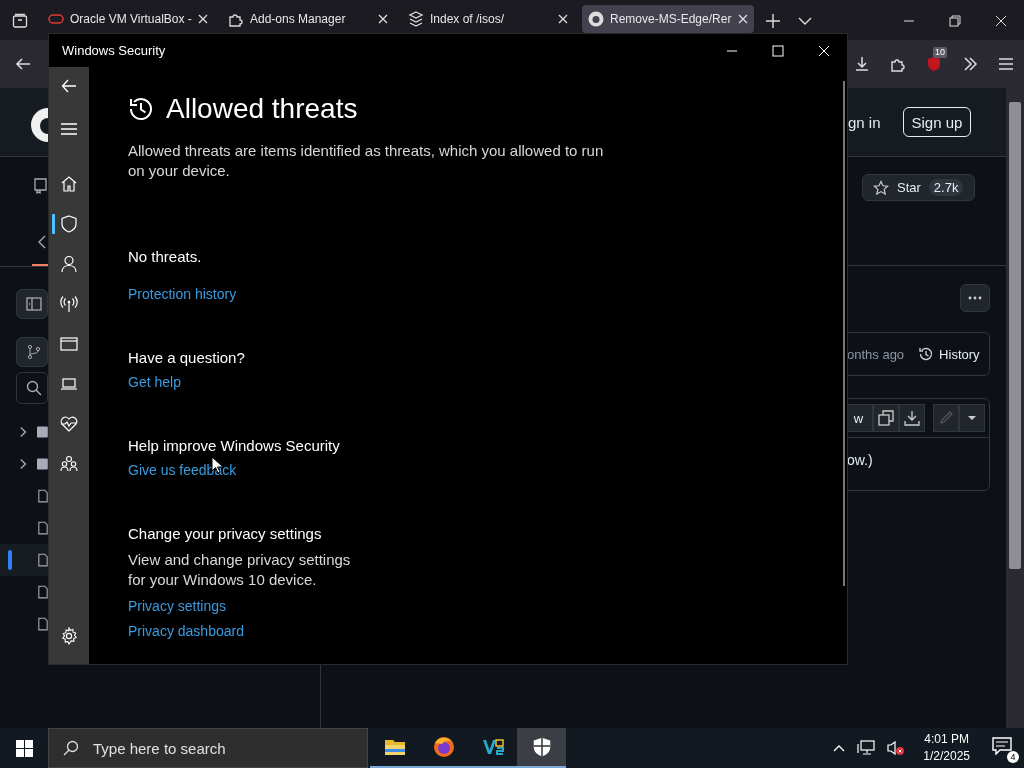  Describe the element at coordinates (298, 19) in the screenshot. I see `tab-title: Add-ons Manager` at that location.